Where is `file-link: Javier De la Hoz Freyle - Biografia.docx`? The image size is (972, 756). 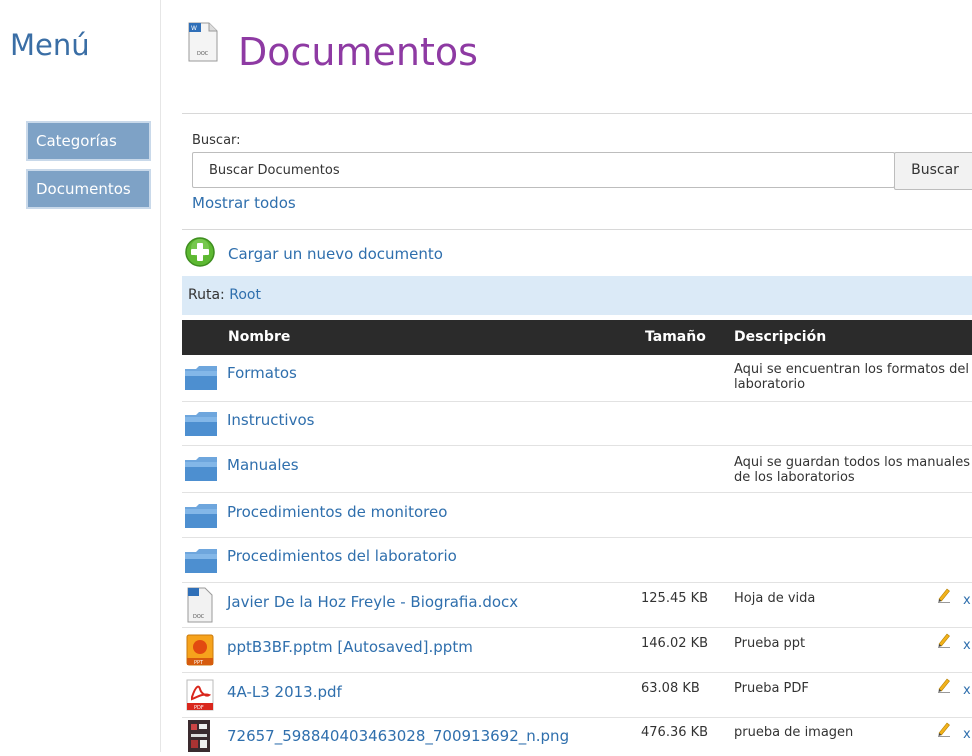
file-link: Javier De la Hoz Freyle - Biografia.docx is located at coordinates (372, 602).